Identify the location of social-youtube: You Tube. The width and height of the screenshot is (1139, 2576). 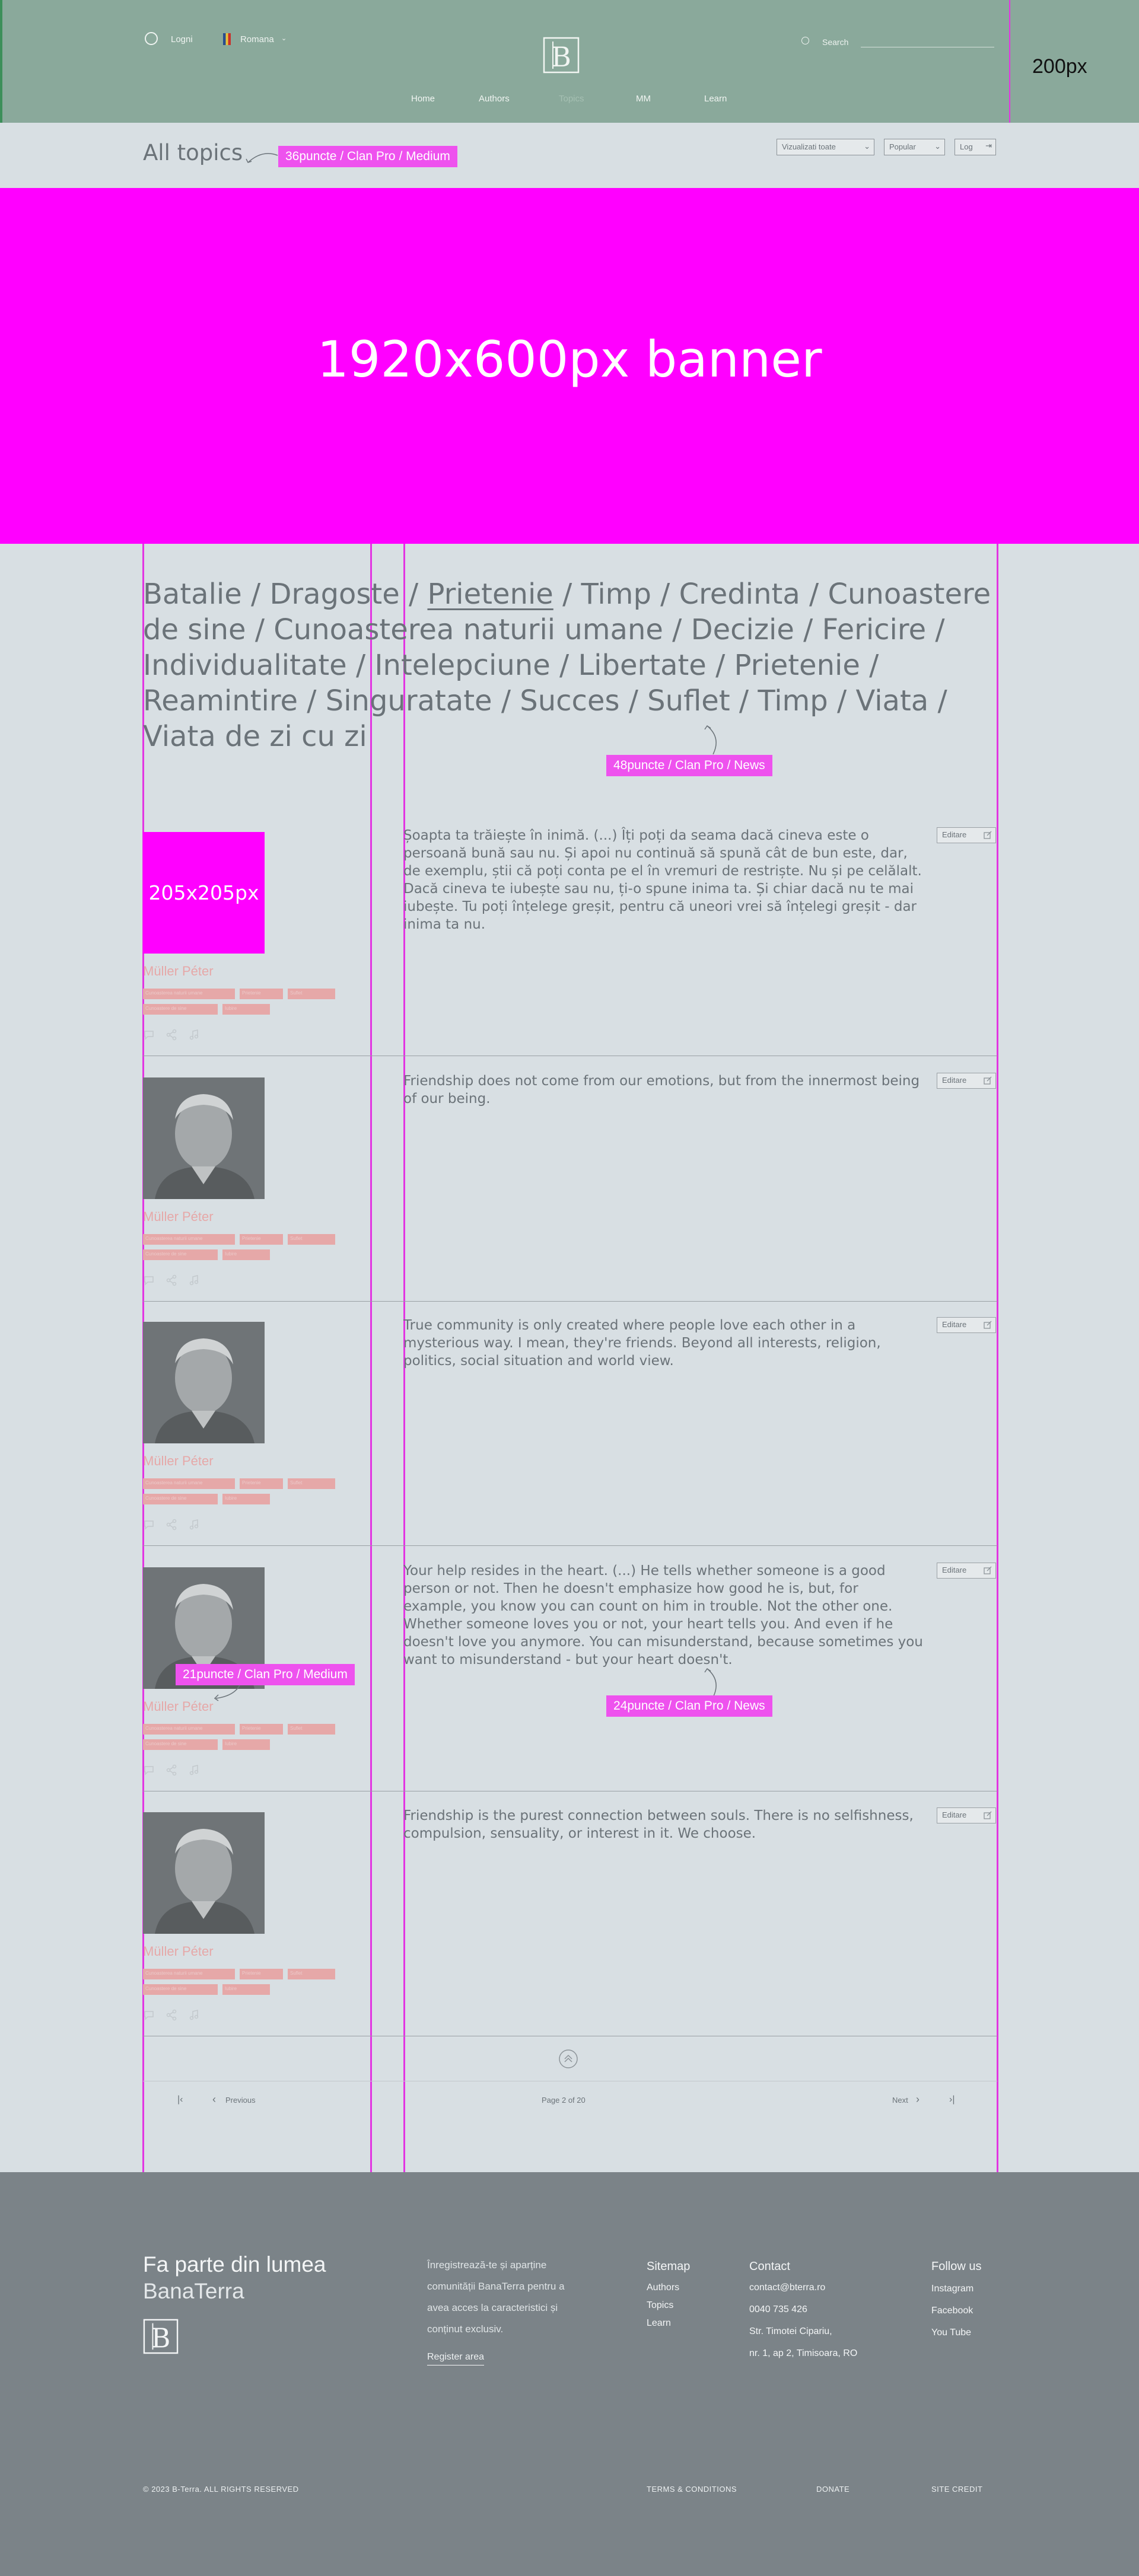
(951, 2333).